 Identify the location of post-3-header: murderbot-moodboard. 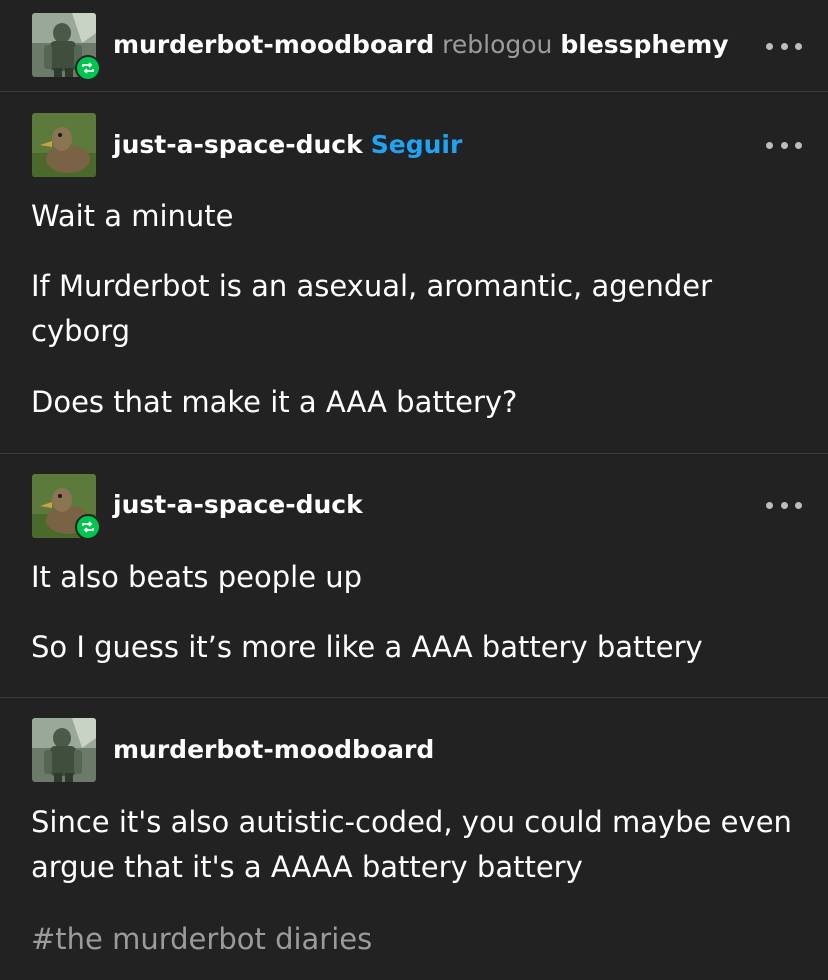
(273, 750).